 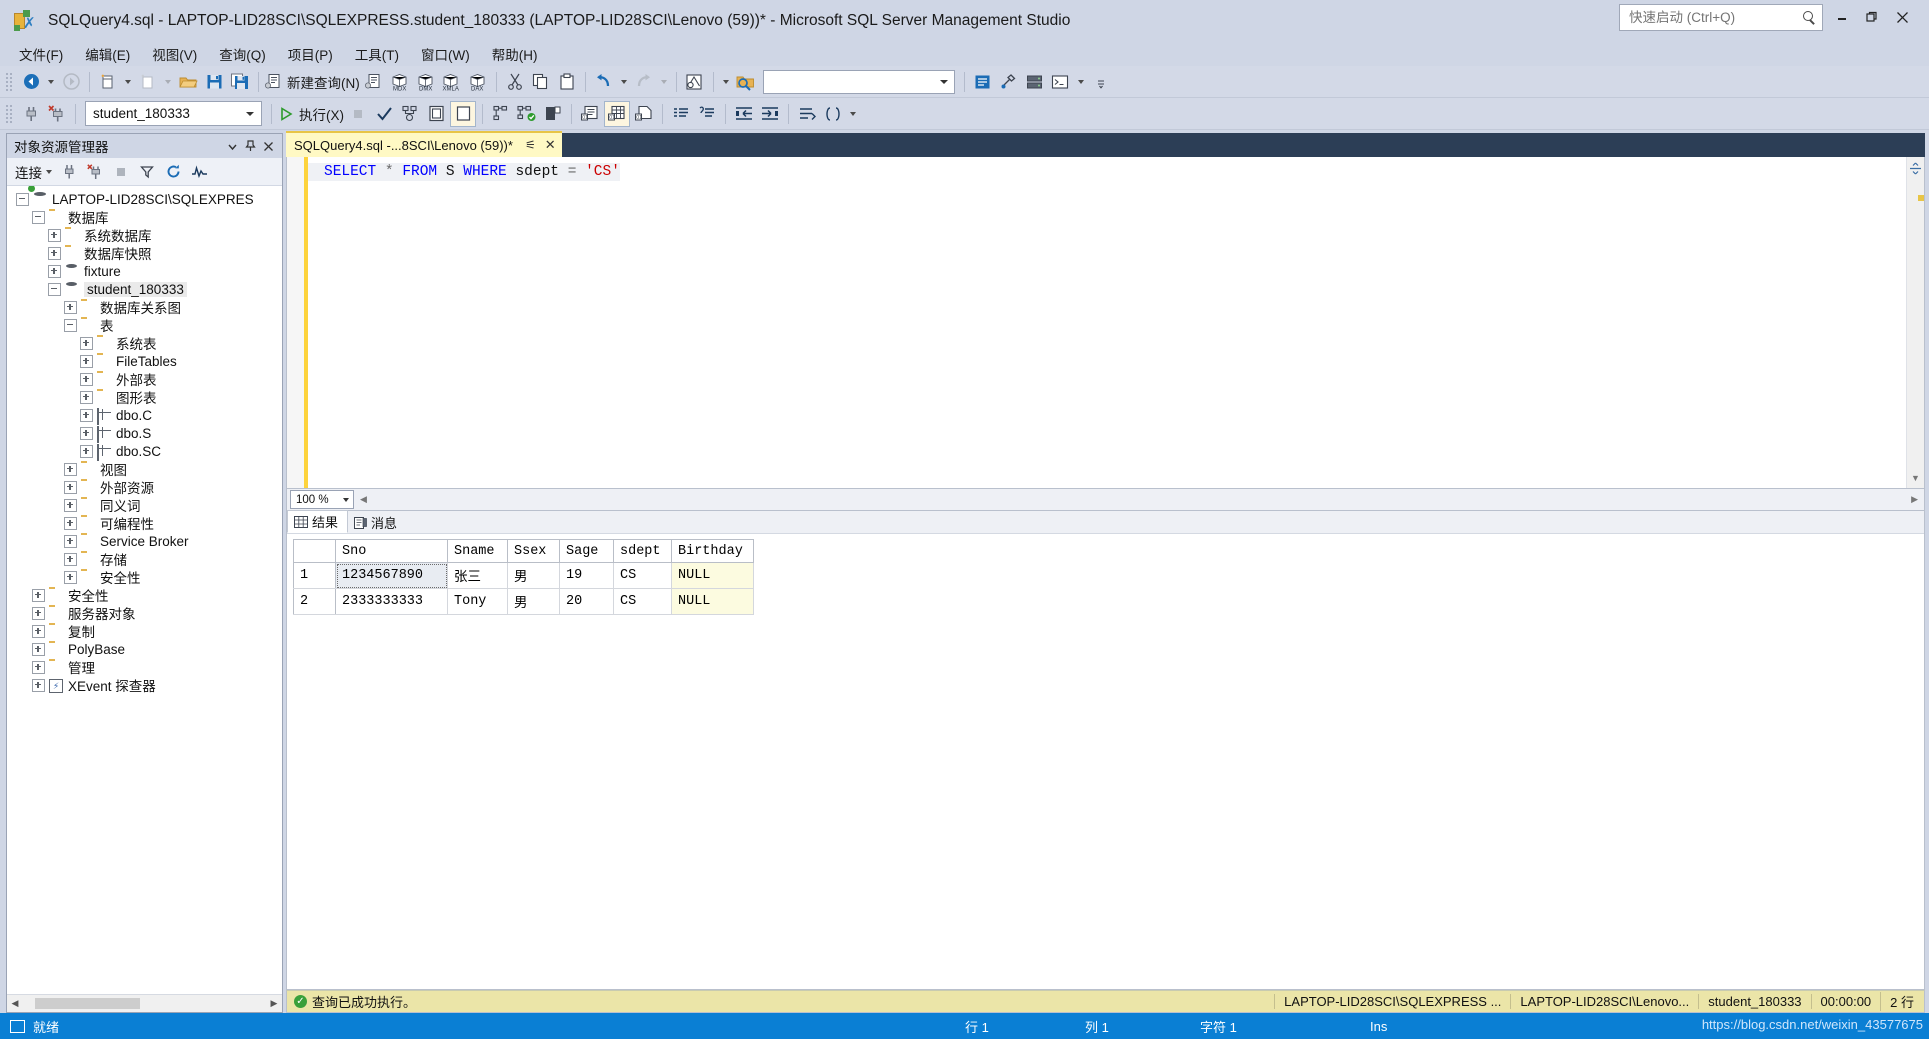 What do you see at coordinates (1101, 82) in the screenshot?
I see `toolbar-options-icon` at bounding box center [1101, 82].